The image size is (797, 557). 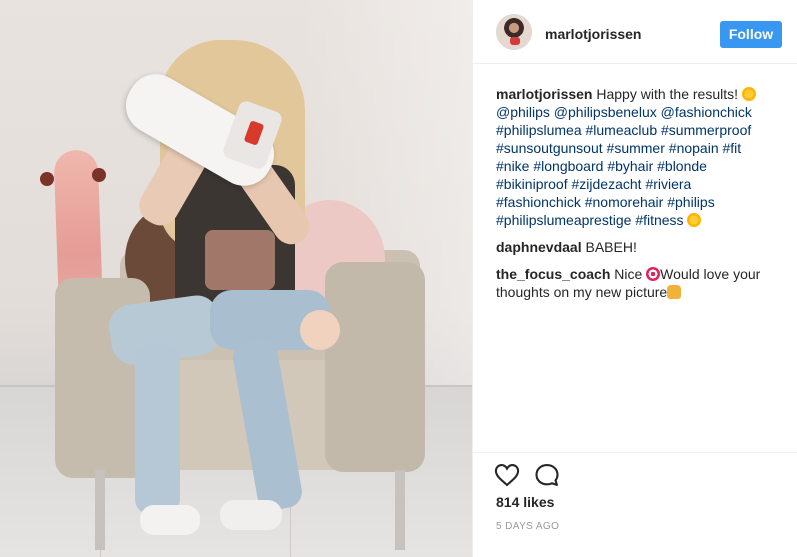 I want to click on hashtag-link: #byhair, so click(x=630, y=166).